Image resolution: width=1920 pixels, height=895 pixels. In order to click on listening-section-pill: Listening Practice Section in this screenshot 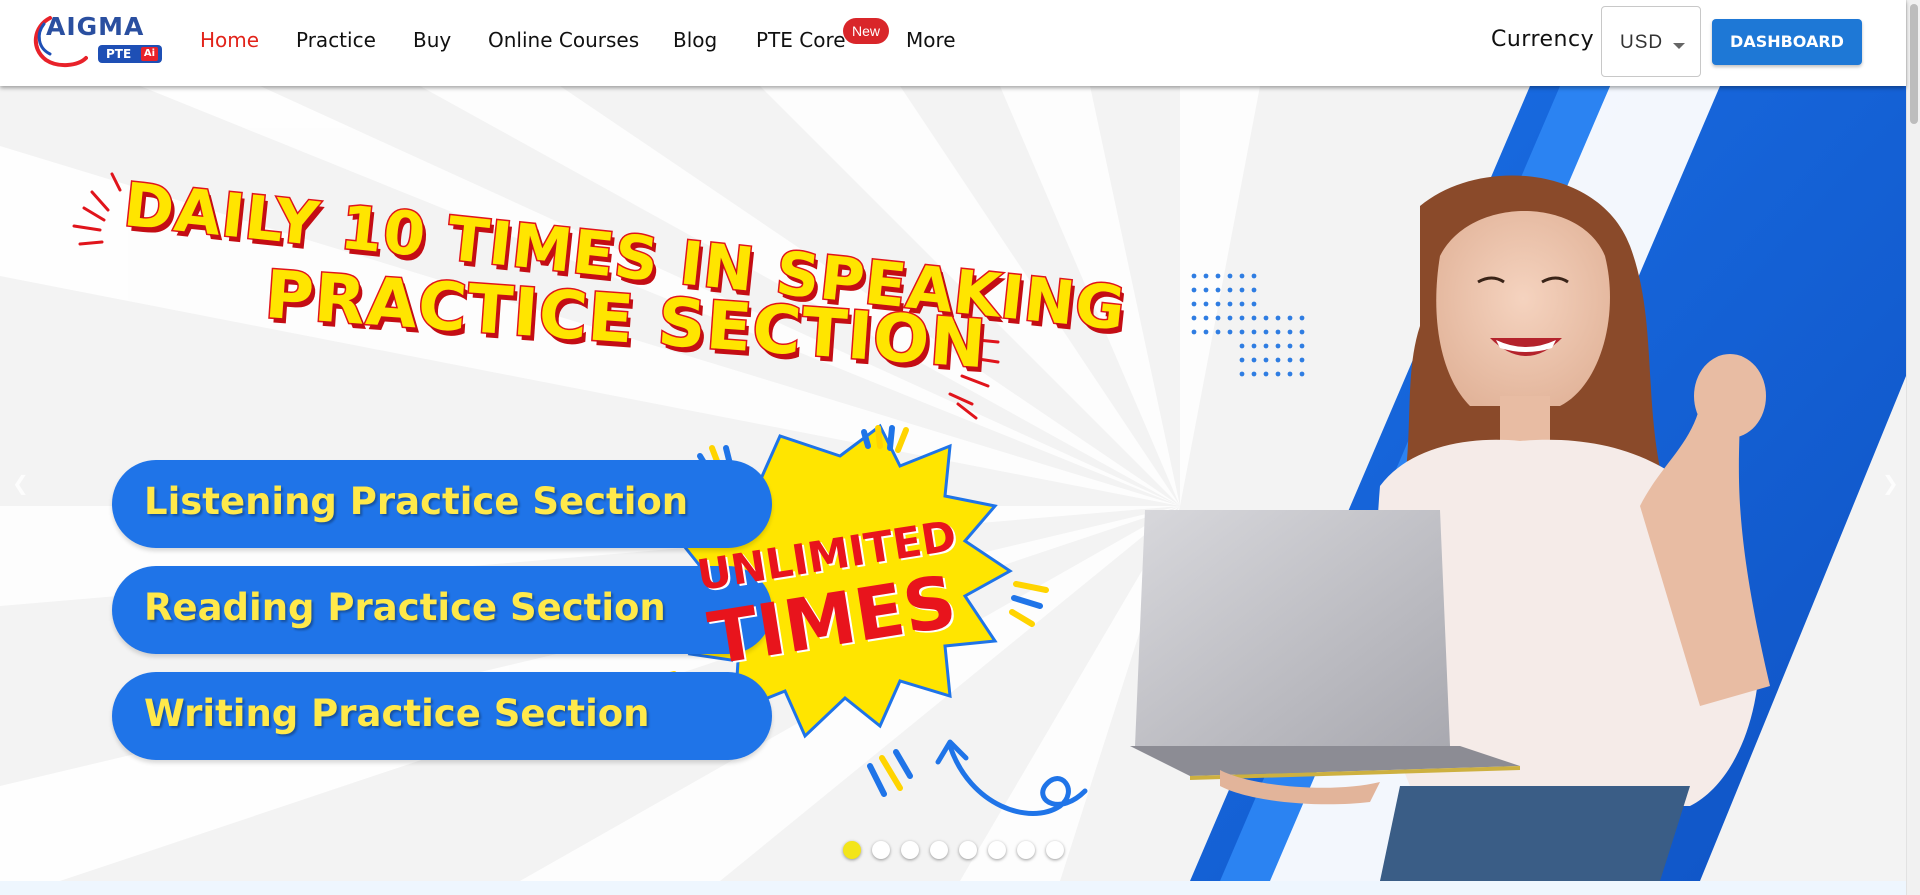, I will do `click(442, 504)`.